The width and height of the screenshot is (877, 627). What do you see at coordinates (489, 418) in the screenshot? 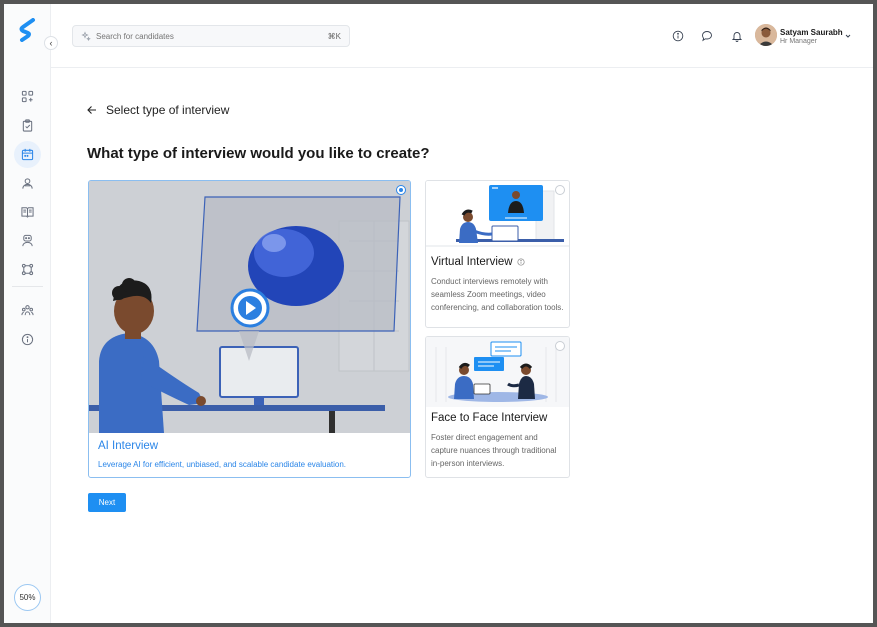
I see `face-to-face-interview-title: Face to Face Interview` at bounding box center [489, 418].